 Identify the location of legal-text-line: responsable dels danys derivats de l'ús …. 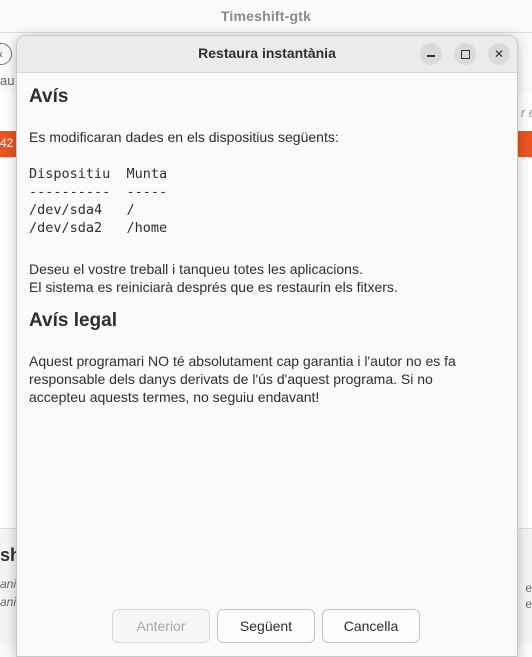
(231, 379).